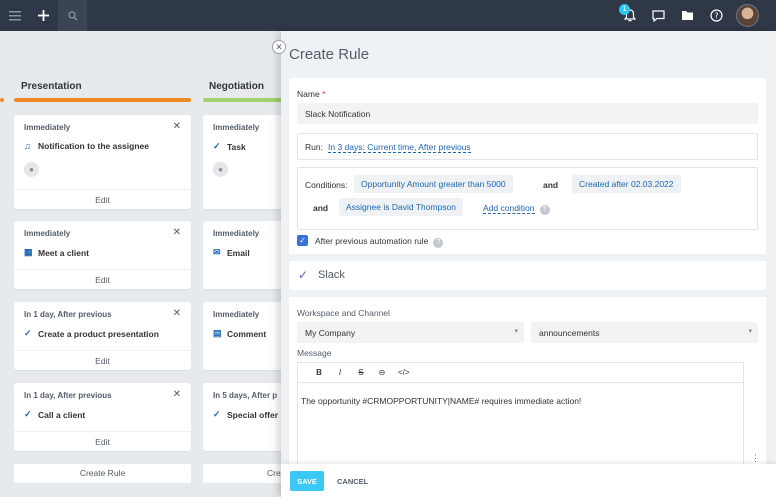 This screenshot has width=776, height=497. What do you see at coordinates (102, 255) in the screenshot?
I see `rule-card: Immediately ✕ ▦ Meet a client Edit` at bounding box center [102, 255].